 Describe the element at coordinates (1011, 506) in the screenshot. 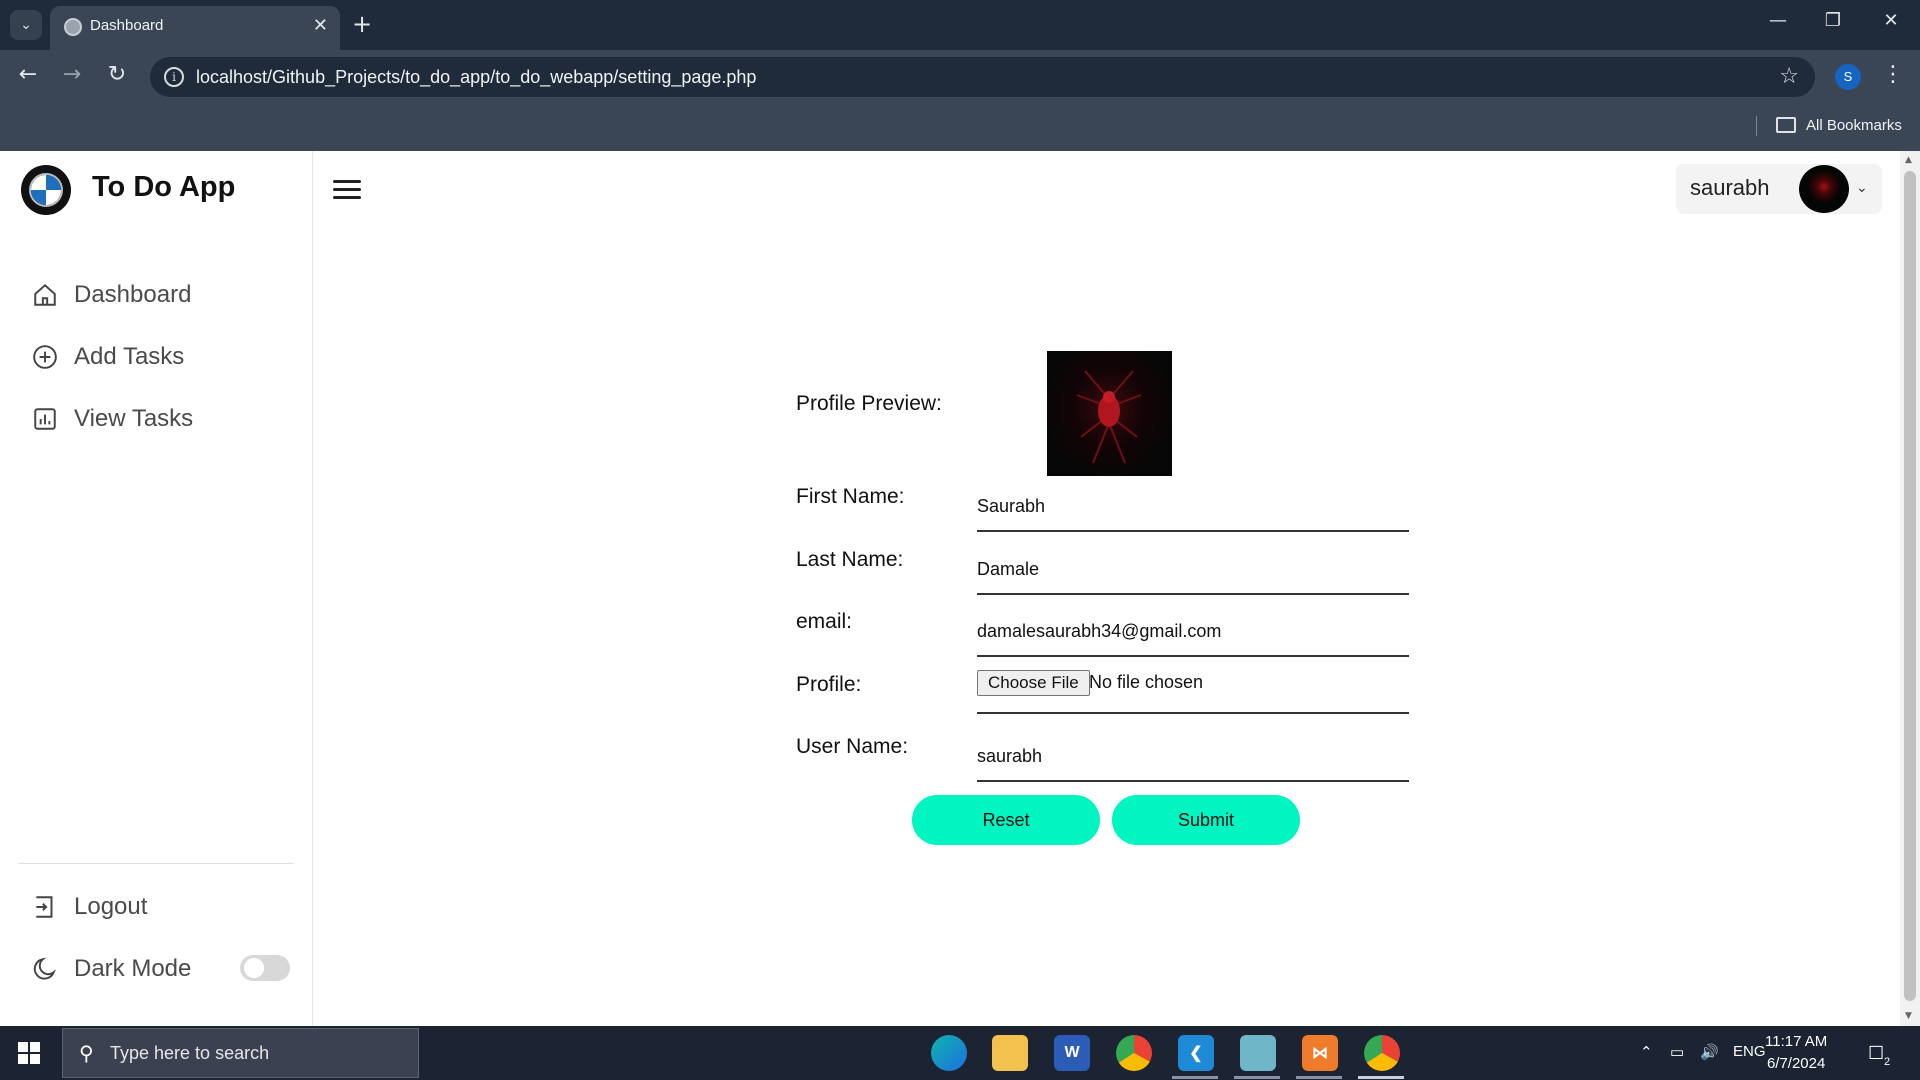

I see `first-name-value: Saurabh` at that location.